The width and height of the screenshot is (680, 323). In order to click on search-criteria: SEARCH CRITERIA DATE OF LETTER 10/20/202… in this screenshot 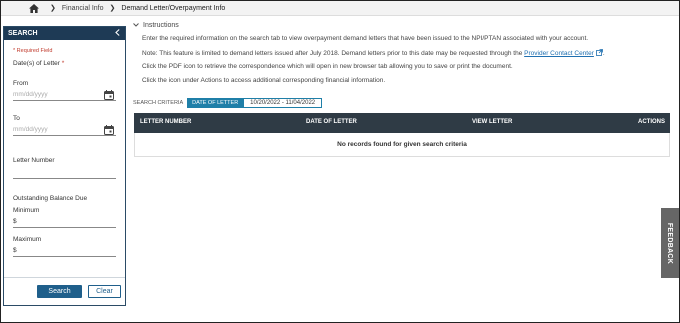, I will do `click(228, 103)`.